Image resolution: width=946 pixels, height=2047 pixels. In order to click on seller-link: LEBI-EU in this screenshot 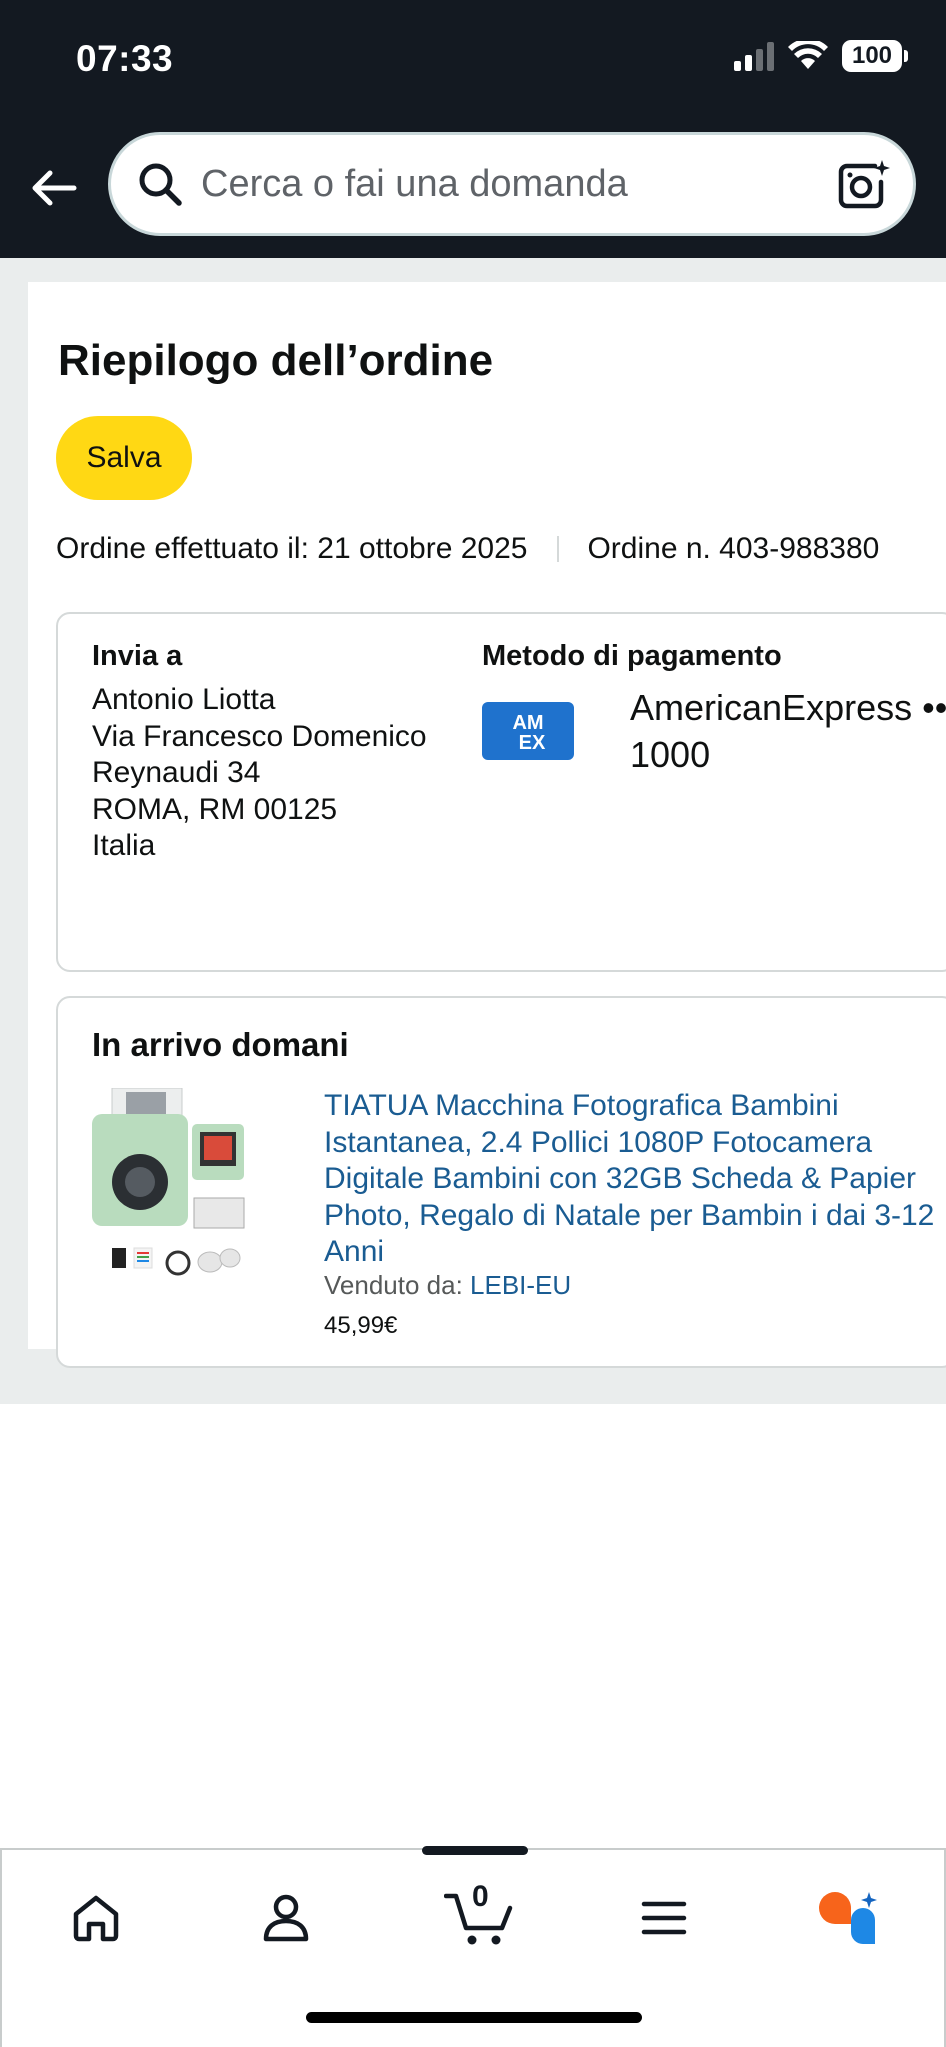, I will do `click(520, 1285)`.